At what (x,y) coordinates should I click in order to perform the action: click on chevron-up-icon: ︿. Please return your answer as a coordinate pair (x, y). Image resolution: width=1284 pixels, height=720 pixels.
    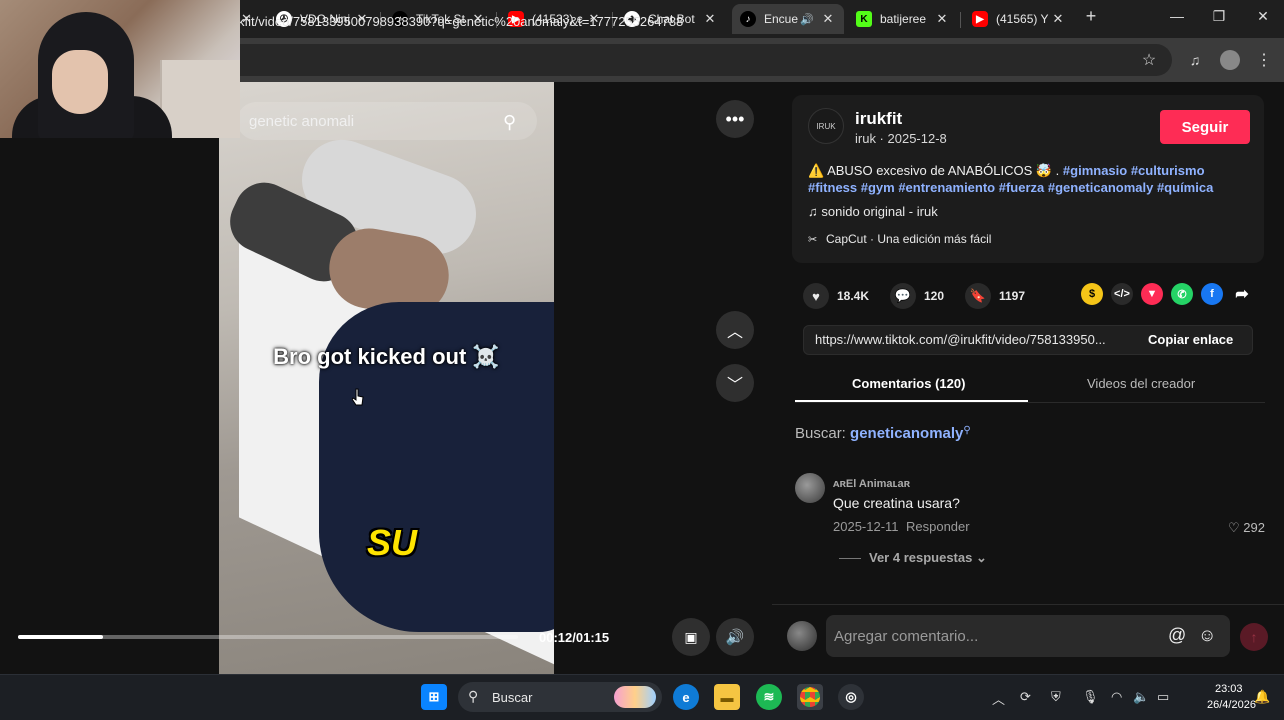
    Looking at the image, I should click on (998, 698).